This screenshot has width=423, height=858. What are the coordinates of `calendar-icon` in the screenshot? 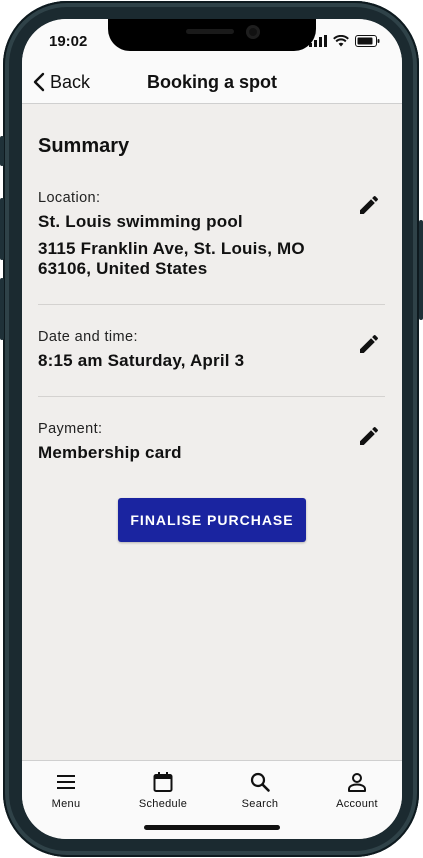 It's located at (163, 782).